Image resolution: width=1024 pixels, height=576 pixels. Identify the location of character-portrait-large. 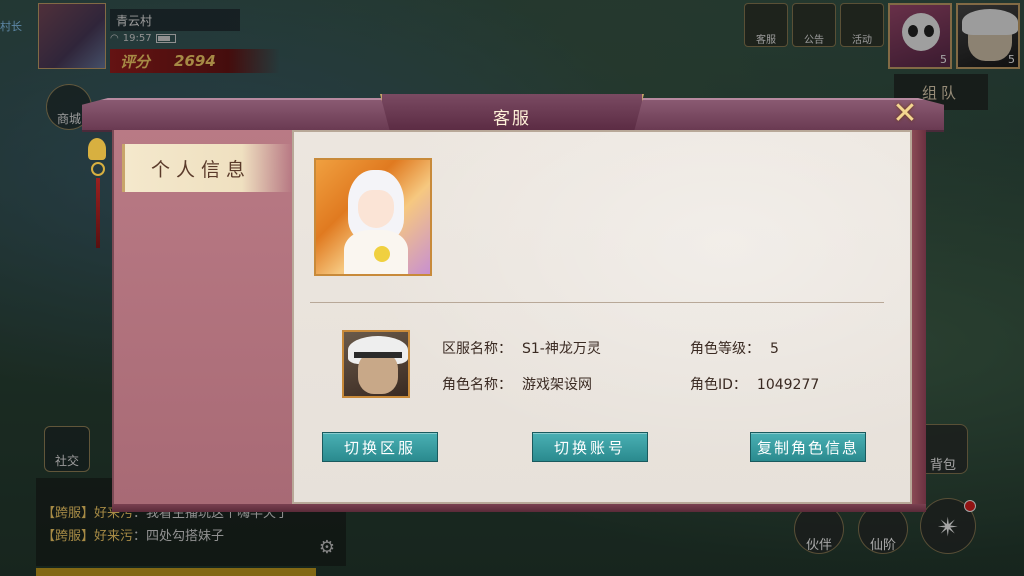
(373, 217).